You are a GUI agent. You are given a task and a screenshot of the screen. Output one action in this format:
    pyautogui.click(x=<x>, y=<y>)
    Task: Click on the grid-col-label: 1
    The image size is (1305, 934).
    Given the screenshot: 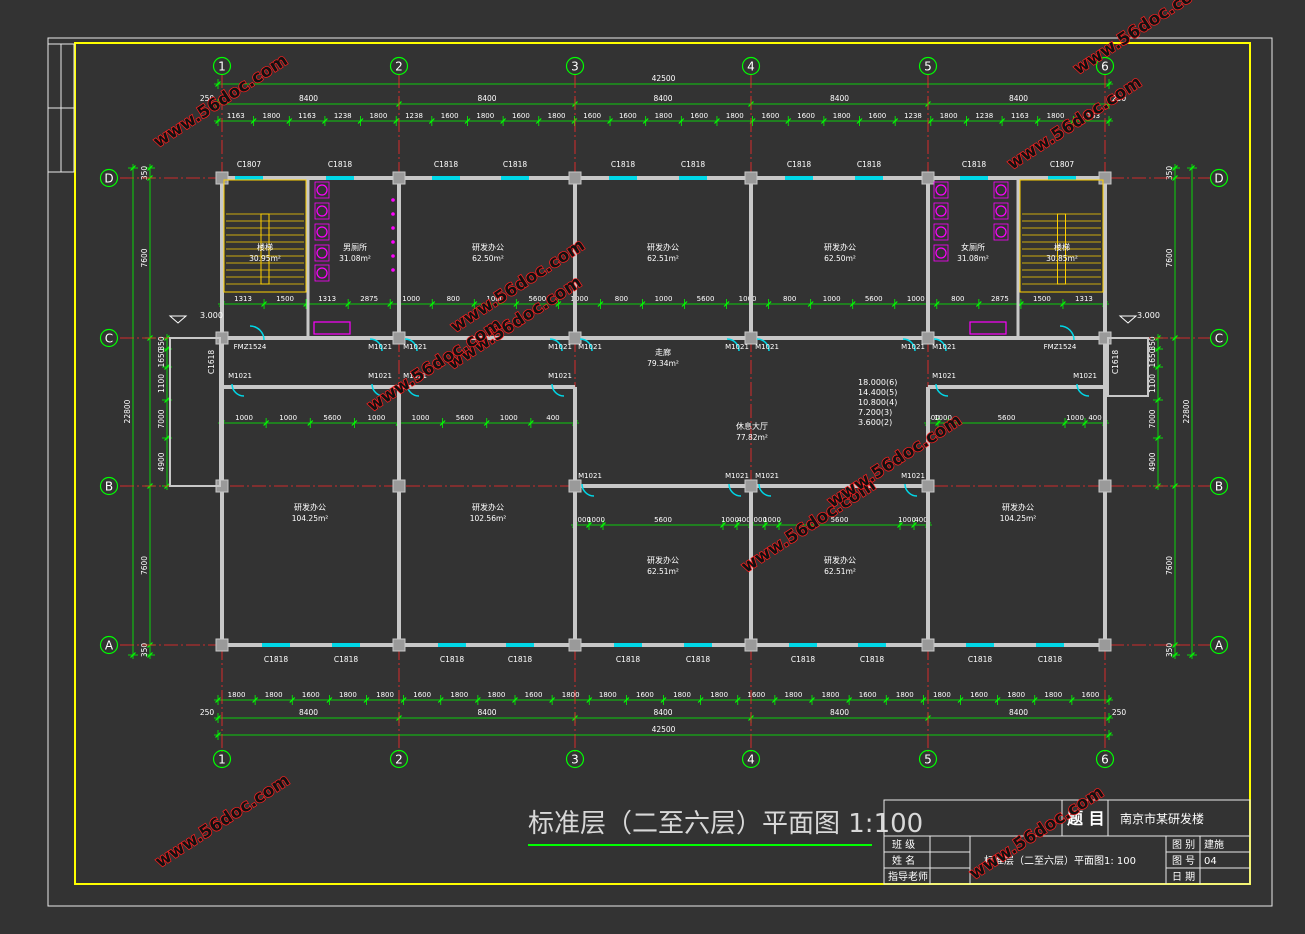 What is the action you would take?
    pyautogui.click(x=222, y=760)
    